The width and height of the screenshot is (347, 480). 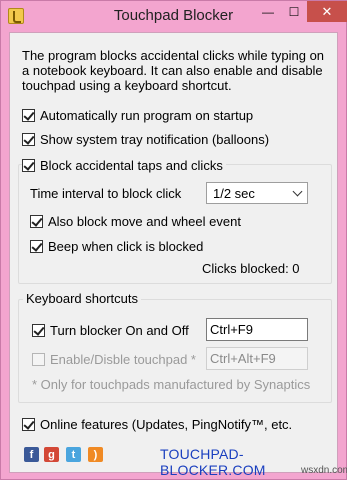 I want to click on auto-run-checkbox, so click(x=28, y=115).